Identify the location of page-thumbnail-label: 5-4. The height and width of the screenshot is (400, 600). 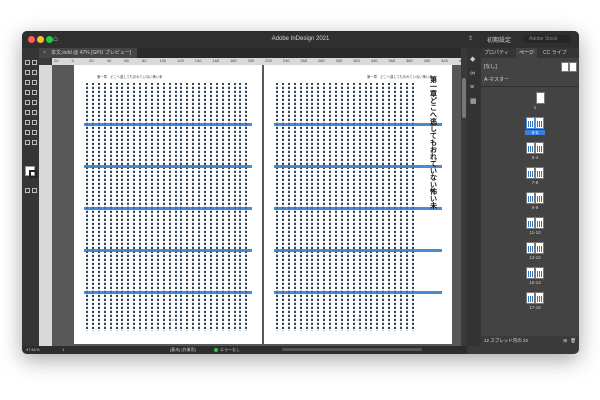
(535, 157).